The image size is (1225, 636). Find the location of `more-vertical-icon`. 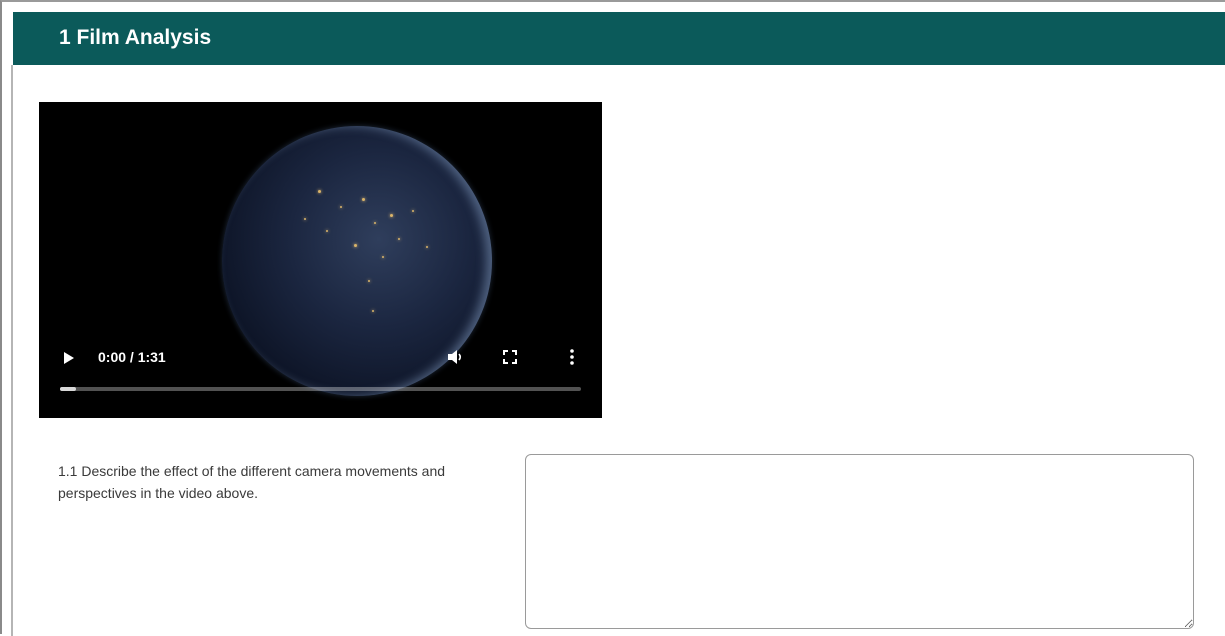

more-vertical-icon is located at coordinates (572, 357).